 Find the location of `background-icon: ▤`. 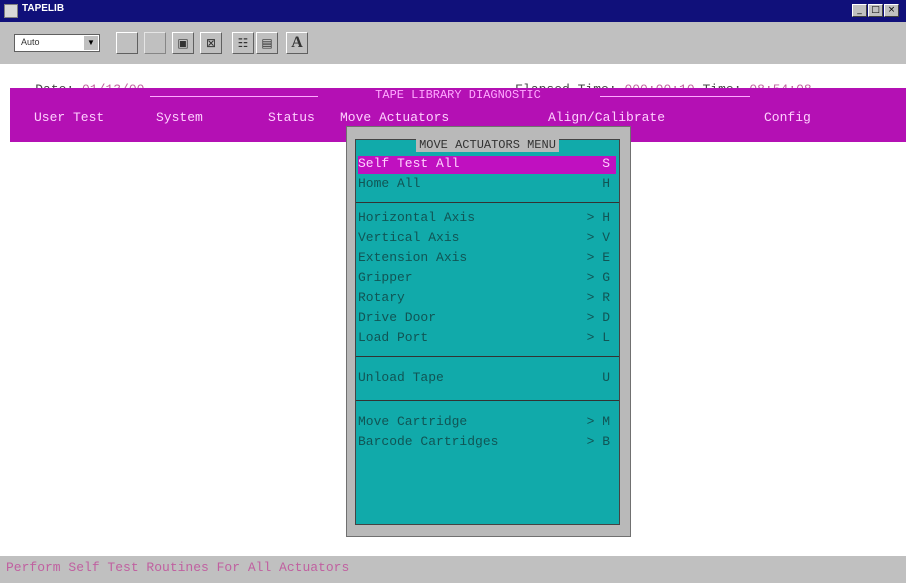

background-icon: ▤ is located at coordinates (267, 43).